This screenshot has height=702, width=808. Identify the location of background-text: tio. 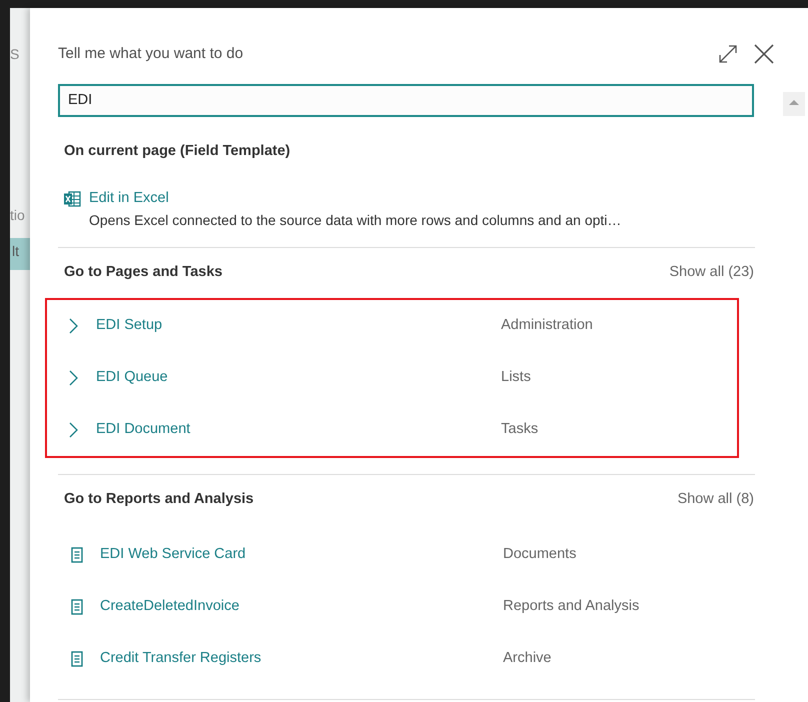
(18, 215).